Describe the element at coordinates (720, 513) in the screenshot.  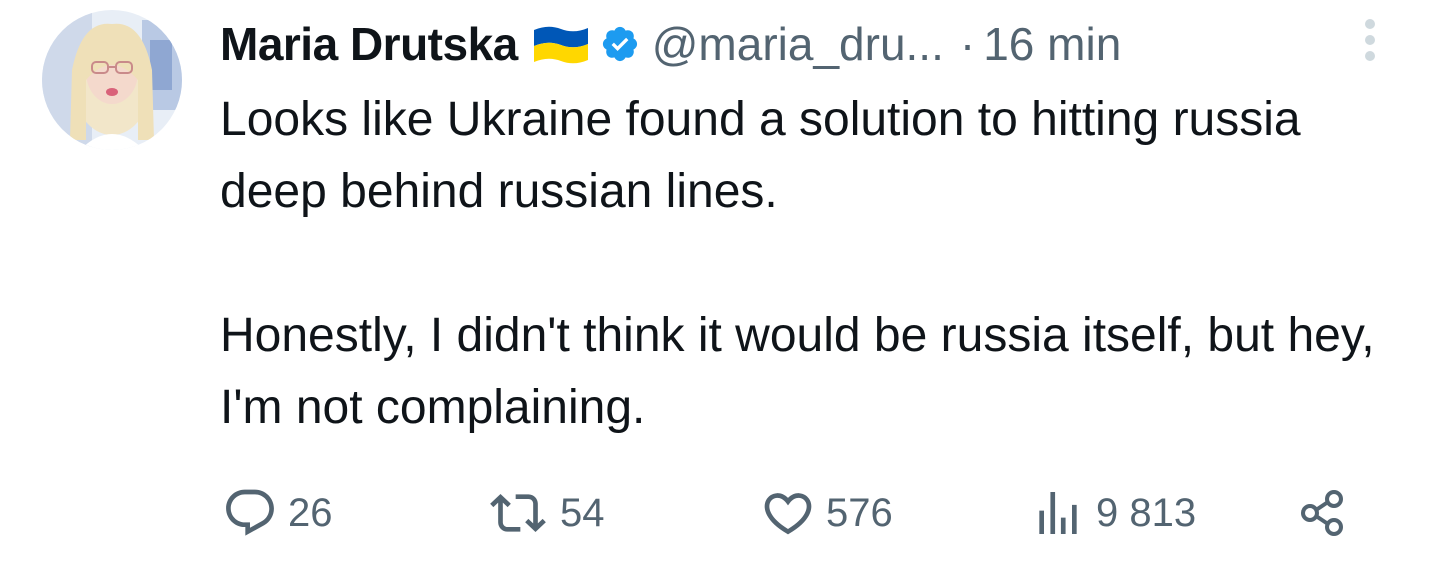
I see `action-bar: 26 54 576 9 813` at that location.